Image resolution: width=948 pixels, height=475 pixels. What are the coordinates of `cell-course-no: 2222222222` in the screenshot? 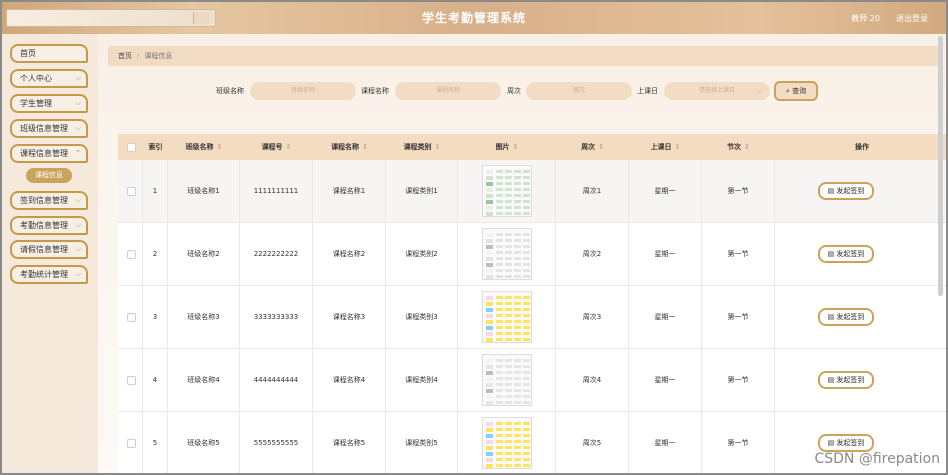 It's located at (276, 254).